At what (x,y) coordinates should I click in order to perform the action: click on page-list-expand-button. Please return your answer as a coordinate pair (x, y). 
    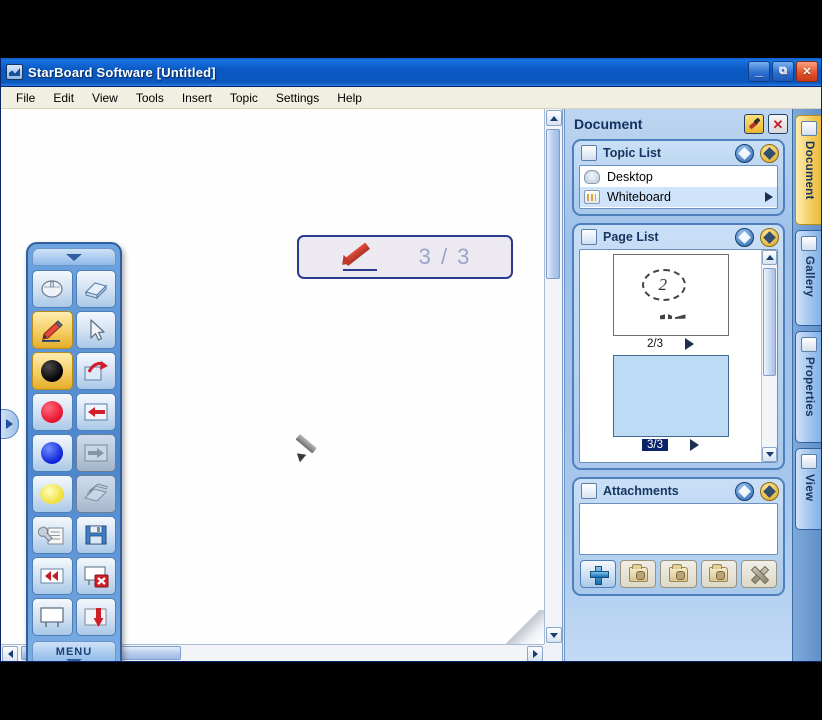
    Looking at the image, I should click on (769, 237).